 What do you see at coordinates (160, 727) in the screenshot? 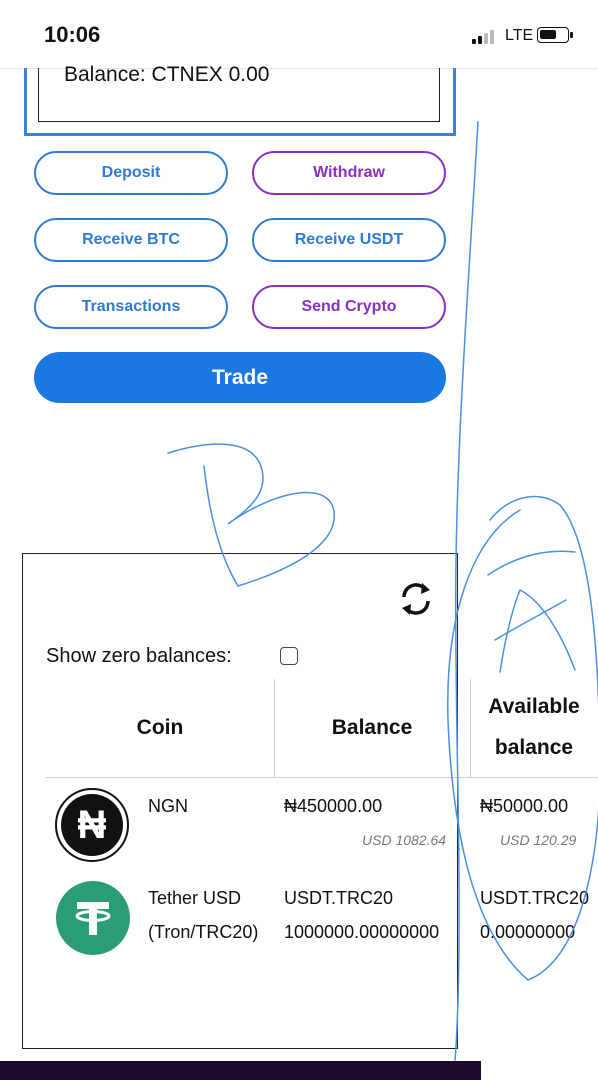
I see `column-header-coin: Coin` at bounding box center [160, 727].